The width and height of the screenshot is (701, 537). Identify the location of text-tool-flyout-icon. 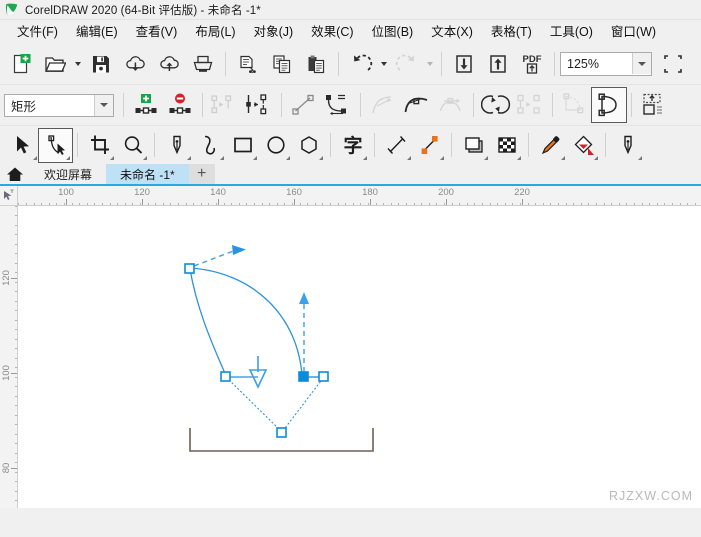
(365, 157).